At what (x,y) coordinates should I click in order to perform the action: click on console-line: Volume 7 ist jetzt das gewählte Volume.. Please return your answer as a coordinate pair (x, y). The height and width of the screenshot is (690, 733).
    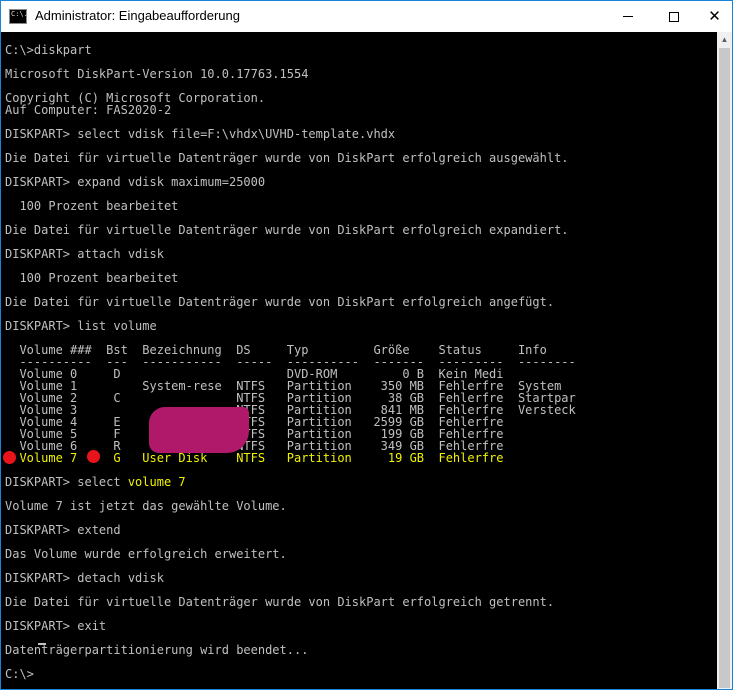
    Looking at the image, I should click on (146, 506).